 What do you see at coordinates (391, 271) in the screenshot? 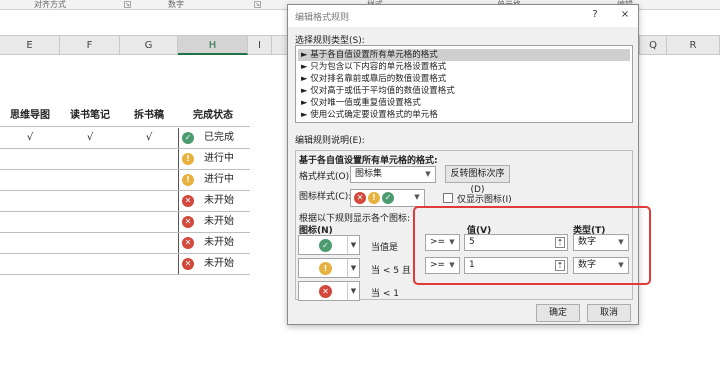
I see `condition2-text: 当 < 5 且` at bounding box center [391, 271].